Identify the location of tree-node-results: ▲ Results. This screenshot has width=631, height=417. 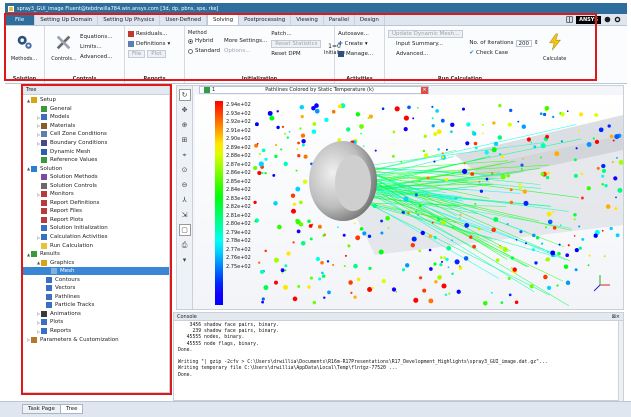
(96, 254).